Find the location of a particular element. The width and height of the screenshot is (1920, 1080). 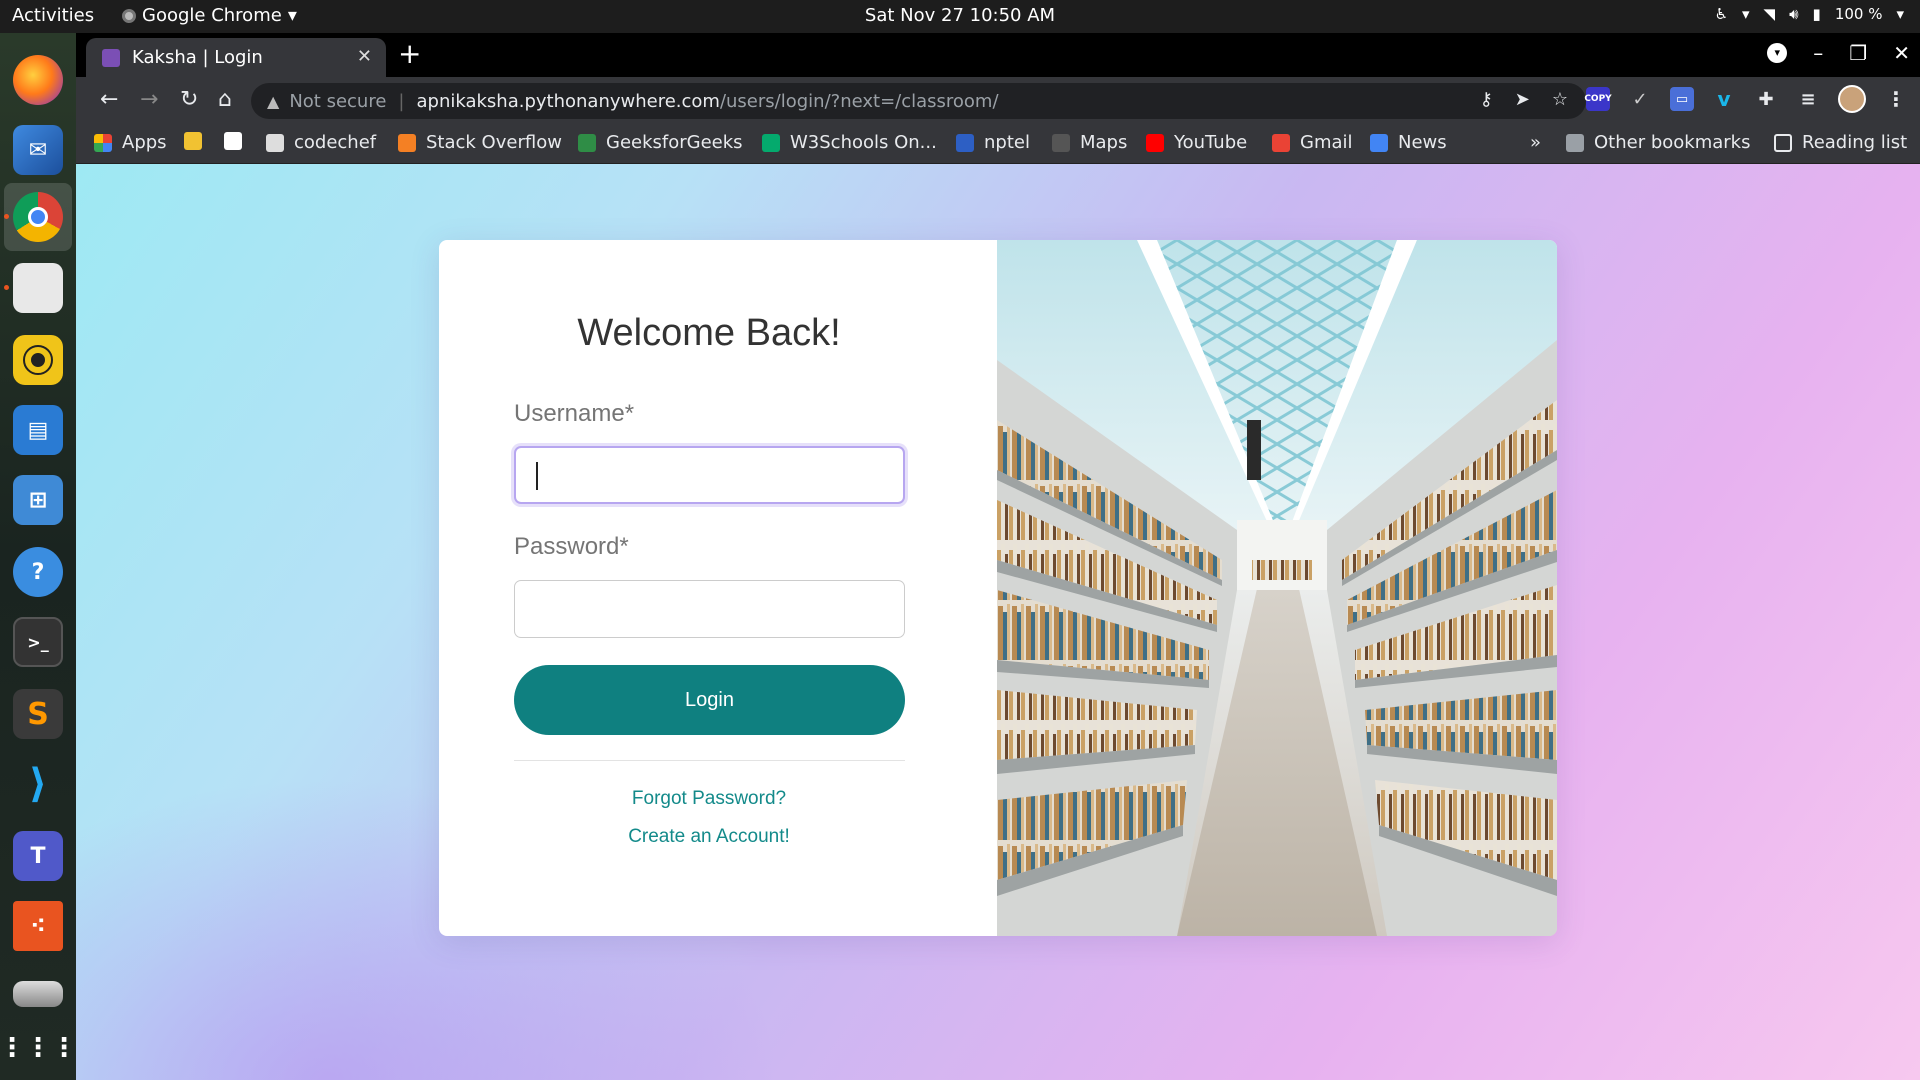

login-button: Login is located at coordinates (709, 700).